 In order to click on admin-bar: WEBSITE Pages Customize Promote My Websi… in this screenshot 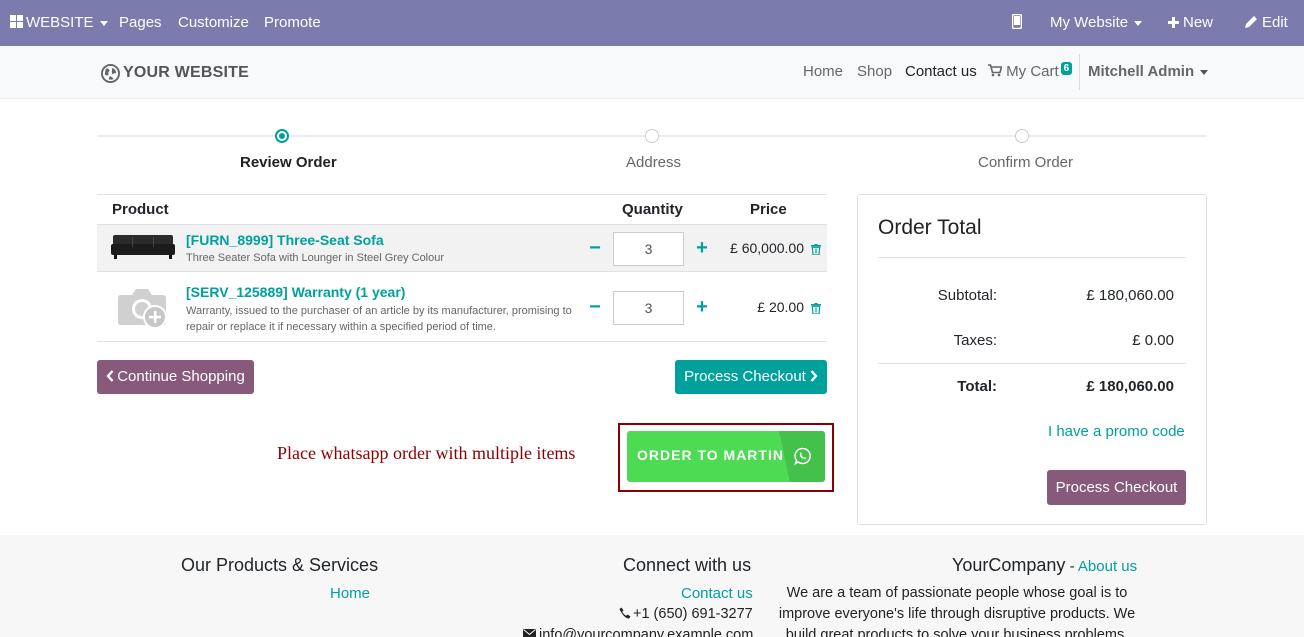, I will do `click(652, 23)`.